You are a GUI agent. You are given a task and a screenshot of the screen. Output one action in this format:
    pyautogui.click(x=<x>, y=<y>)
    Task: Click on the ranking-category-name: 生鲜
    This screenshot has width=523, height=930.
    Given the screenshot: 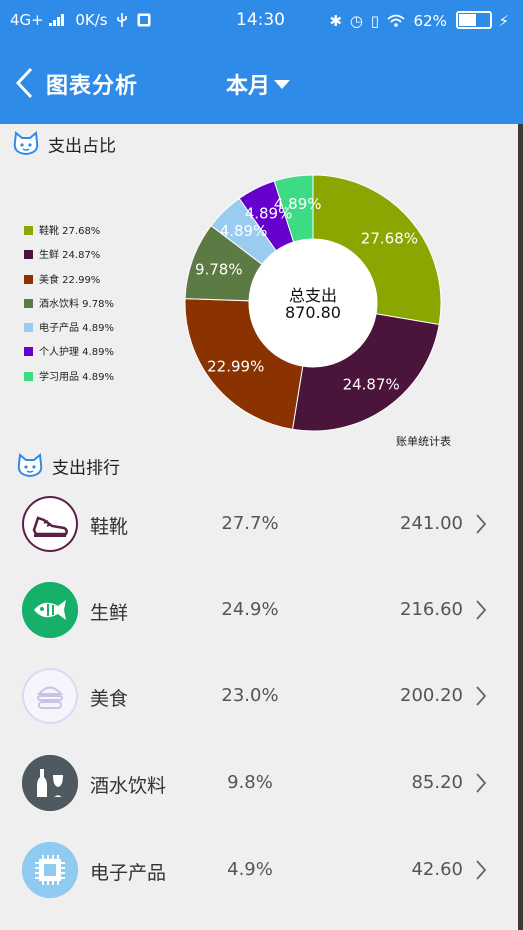 What is the action you would take?
    pyautogui.click(x=109, y=613)
    